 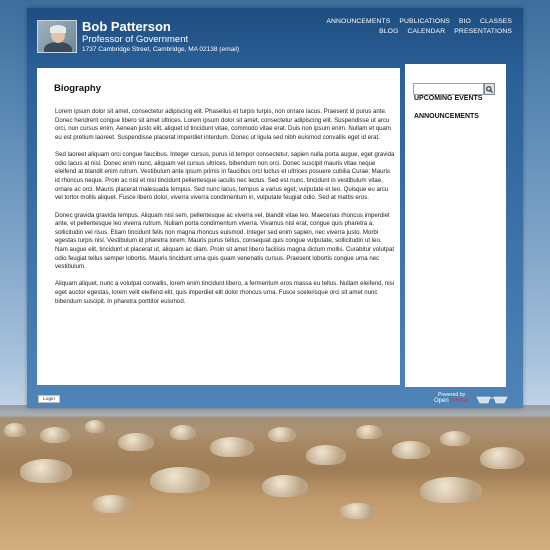 I want to click on page-title: Biography, so click(x=77, y=88).